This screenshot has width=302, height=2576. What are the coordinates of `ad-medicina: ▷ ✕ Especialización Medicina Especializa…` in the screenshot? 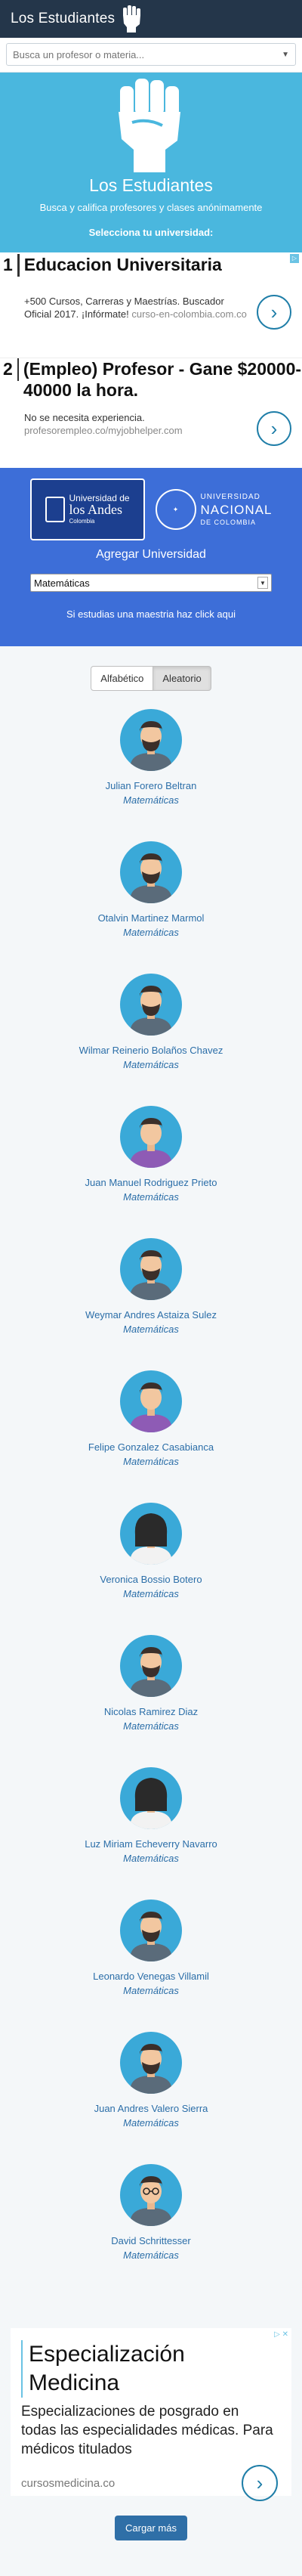 It's located at (151, 2414).